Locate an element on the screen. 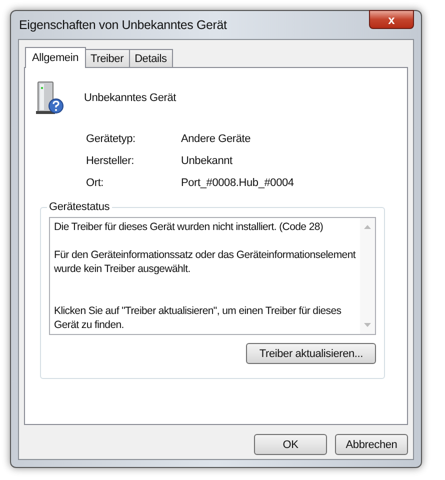 This screenshot has height=480, width=445. device-name: Unbekanntes Gerät is located at coordinates (130, 98).